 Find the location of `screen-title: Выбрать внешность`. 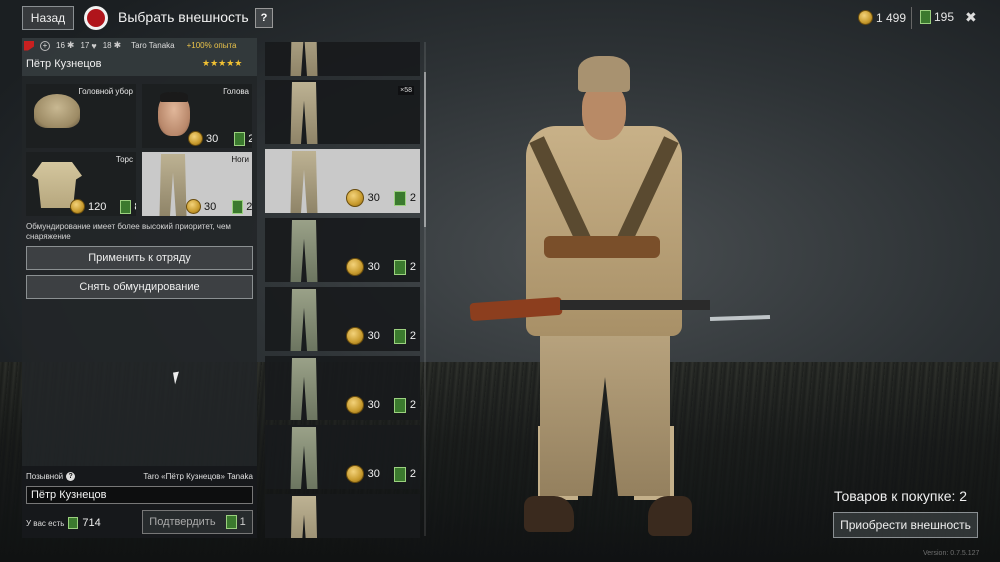

screen-title: Выбрать внешность is located at coordinates (183, 17).